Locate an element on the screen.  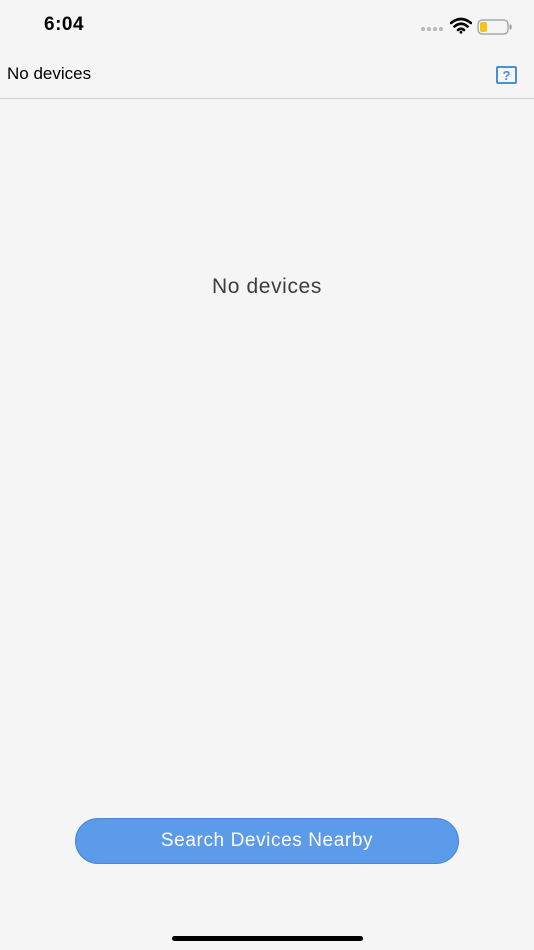
wifi-icon is located at coordinates (461, 25).